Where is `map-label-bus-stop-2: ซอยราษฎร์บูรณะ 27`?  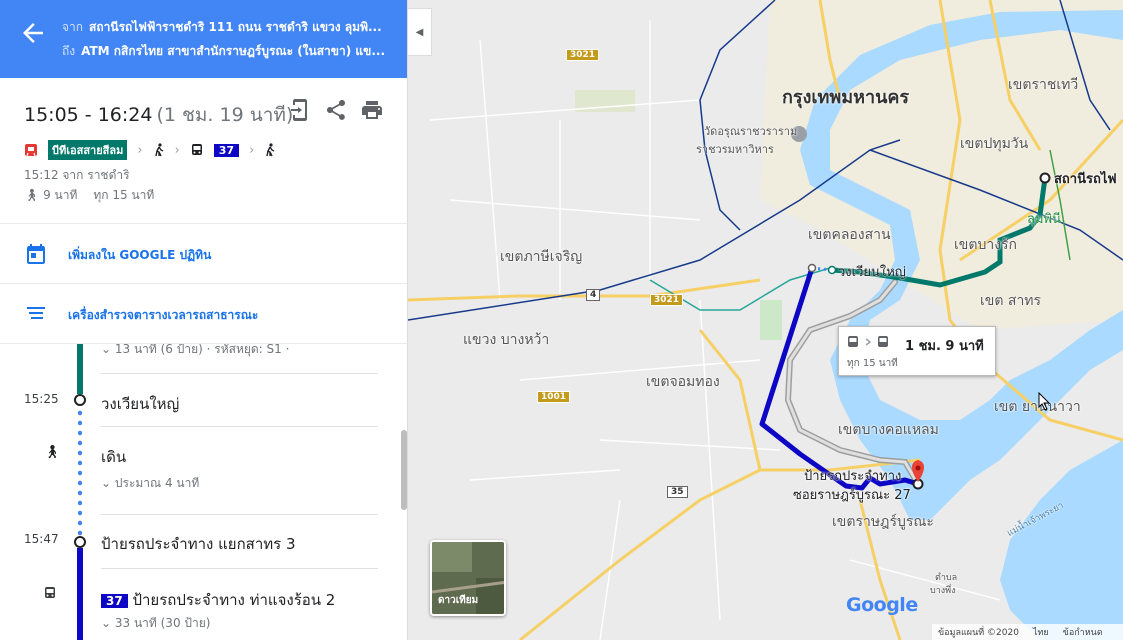 map-label-bus-stop-2: ซอยราษฎร์บูรณะ 27 is located at coordinates (852, 495).